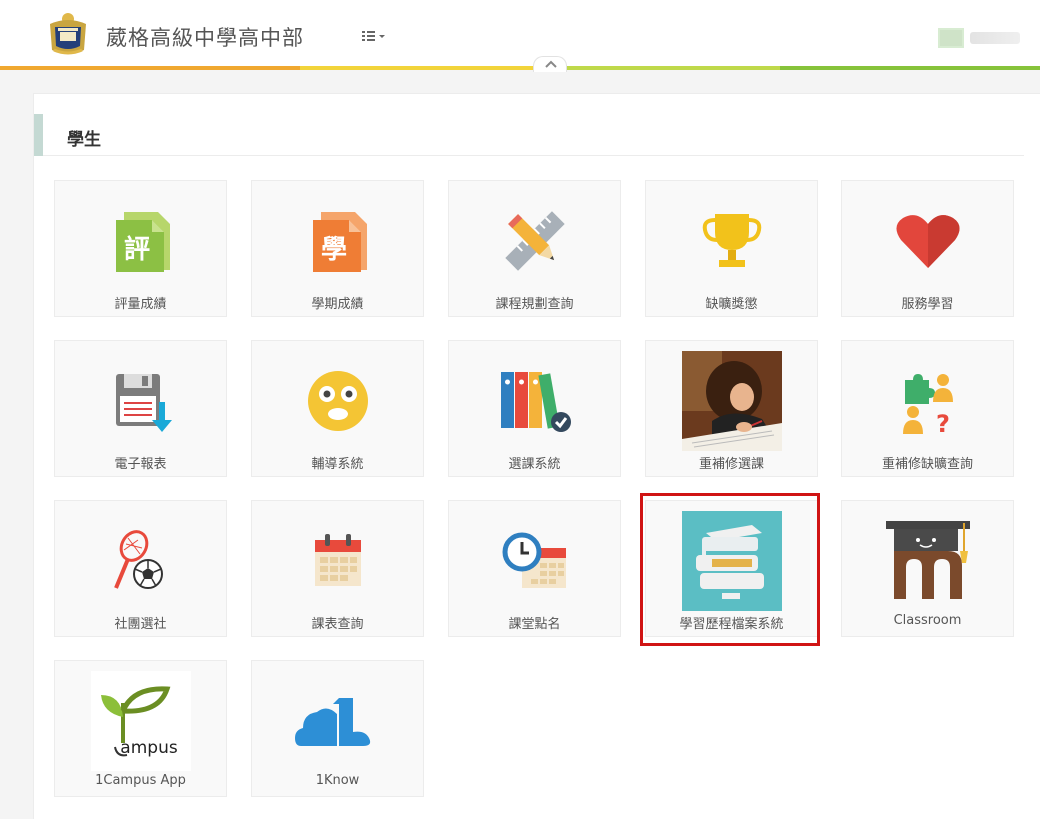 This screenshot has height=819, width=1040. What do you see at coordinates (136, 249) in the screenshot?
I see `svg-text: 評` at bounding box center [136, 249].